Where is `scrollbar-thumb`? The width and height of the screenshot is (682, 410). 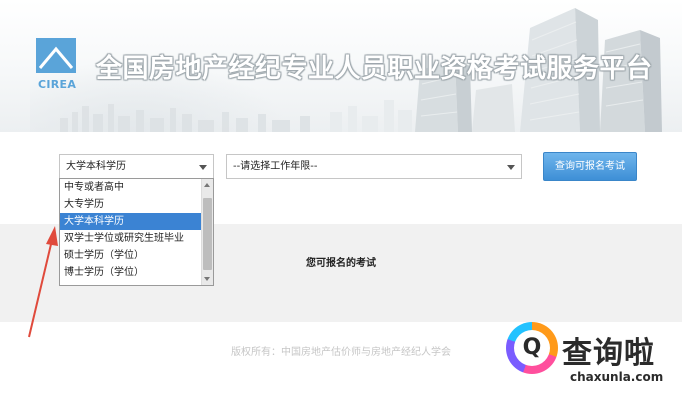 scrollbar-thumb is located at coordinates (207, 234).